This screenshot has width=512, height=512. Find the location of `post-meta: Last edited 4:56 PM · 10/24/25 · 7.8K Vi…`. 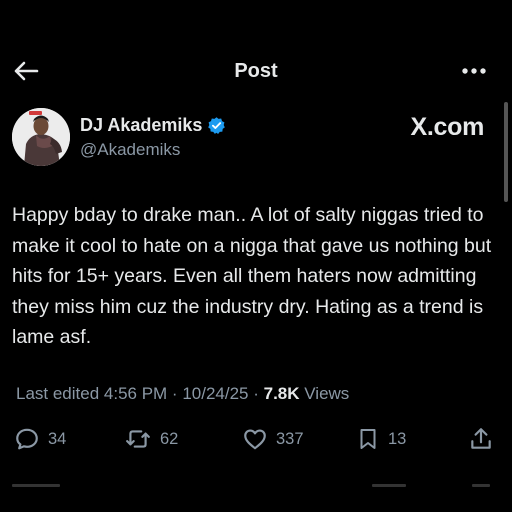

post-meta: Last edited 4:56 PM · 10/24/25 · 7.8K Vi… is located at coordinates (182, 394).